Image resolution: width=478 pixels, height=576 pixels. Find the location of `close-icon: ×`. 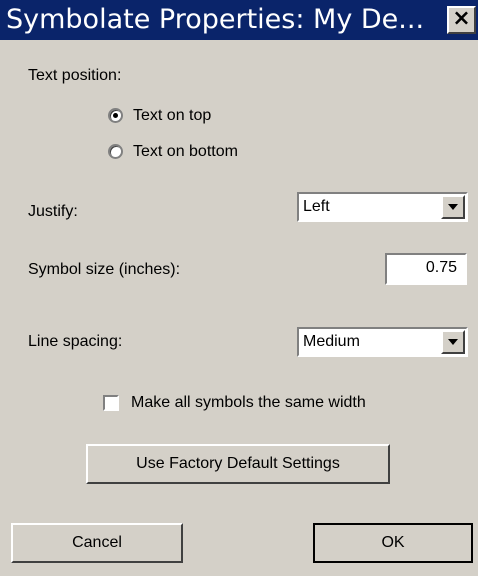

close-icon: × is located at coordinates (461, 18).